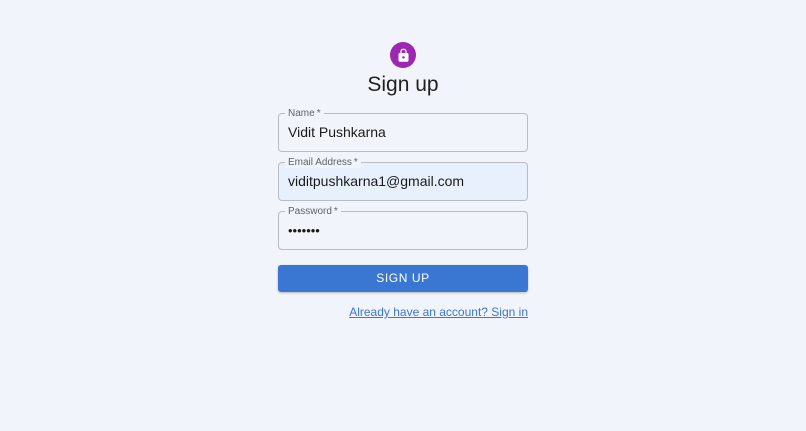 The image size is (806, 431). I want to click on name-input: Vidit Pushkarna, so click(337, 132).